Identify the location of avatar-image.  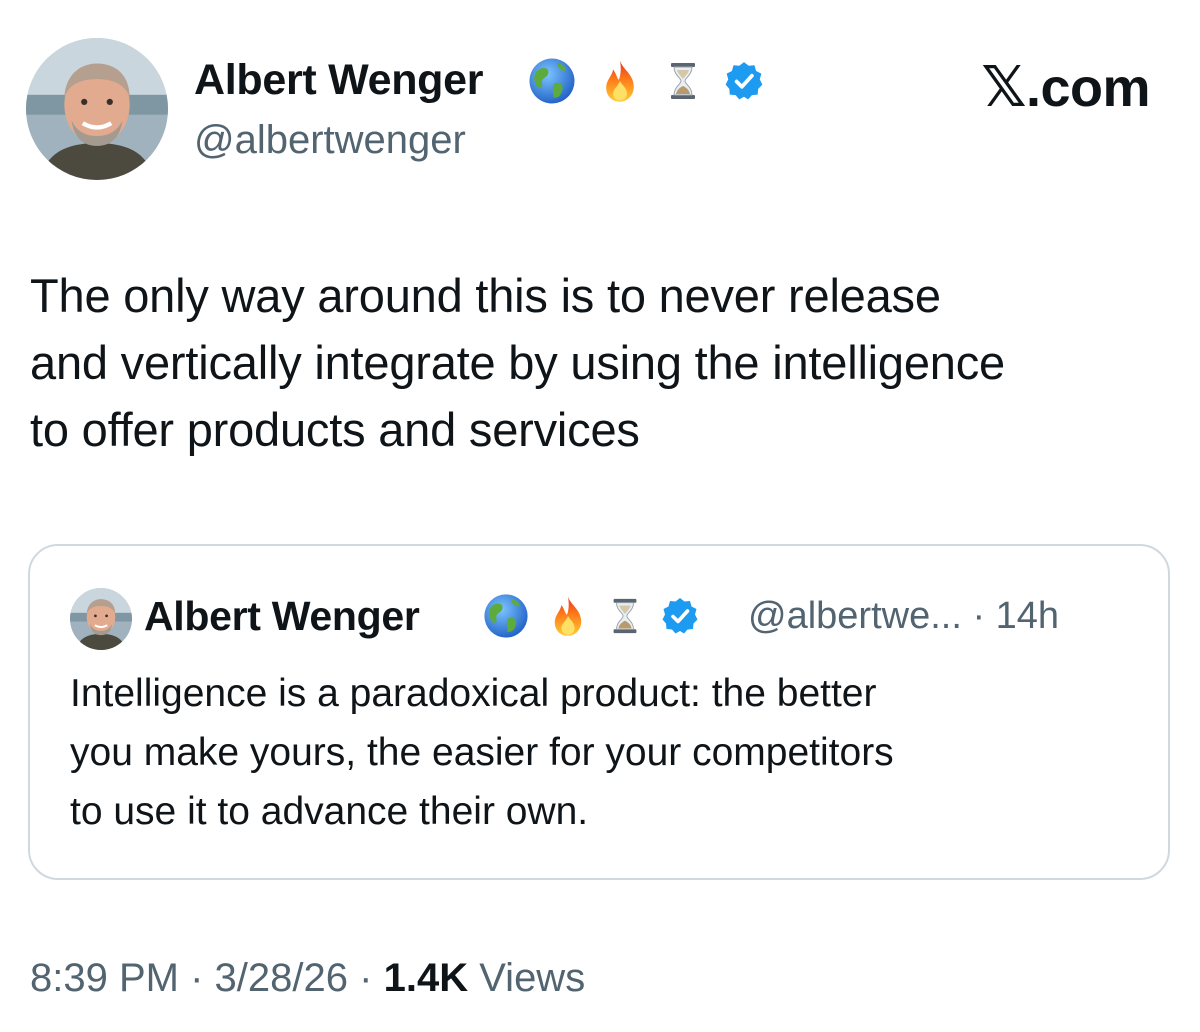
(97, 109).